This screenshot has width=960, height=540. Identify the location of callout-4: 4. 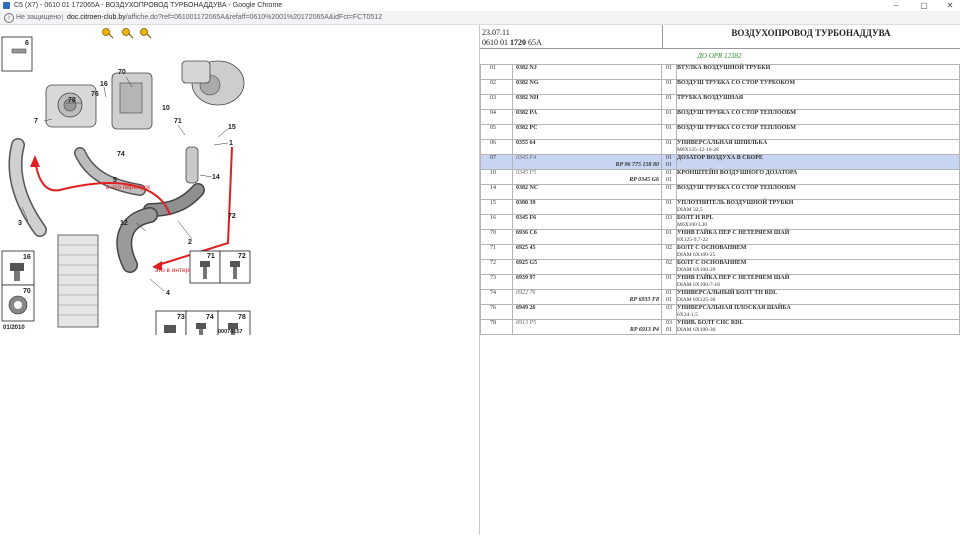
(168, 293).